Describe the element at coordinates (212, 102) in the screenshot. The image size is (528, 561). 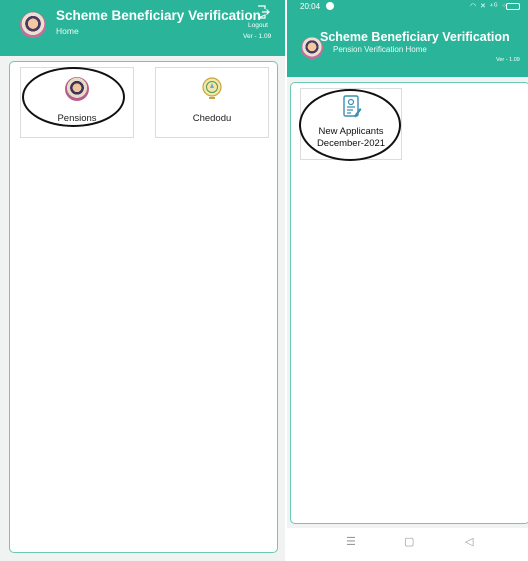
I see `chedodu-tile: Chedodu` at that location.